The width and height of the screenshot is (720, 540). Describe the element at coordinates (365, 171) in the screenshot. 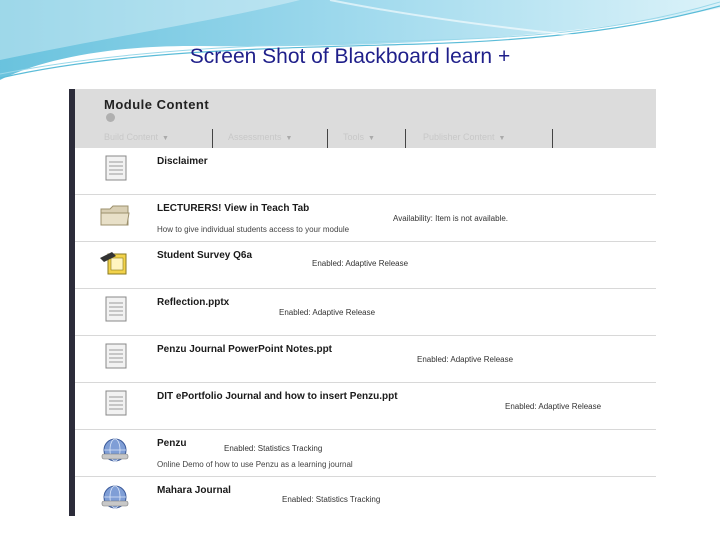

I see `content-item-disclaimer: Disclaimer` at that location.